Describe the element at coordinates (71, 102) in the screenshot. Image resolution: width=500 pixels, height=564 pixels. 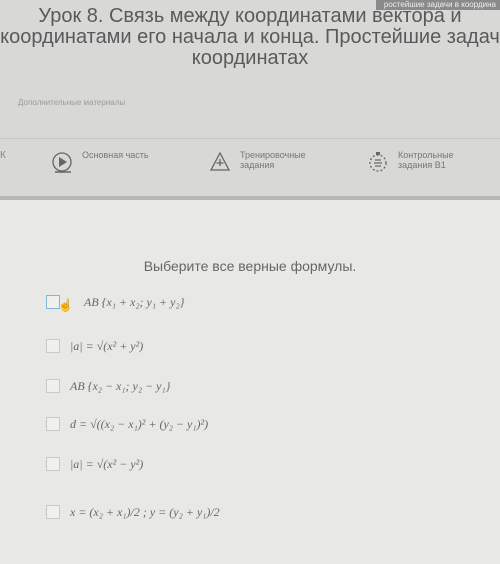
I see `extra-materials-link: Дополнительные материалы` at that location.